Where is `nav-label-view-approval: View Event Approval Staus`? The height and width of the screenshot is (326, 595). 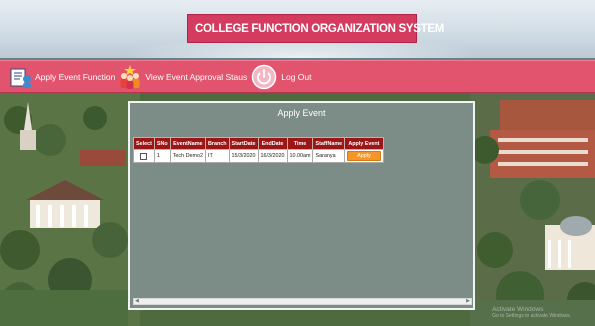 nav-label-view-approval: View Event Approval Staus is located at coordinates (196, 76).